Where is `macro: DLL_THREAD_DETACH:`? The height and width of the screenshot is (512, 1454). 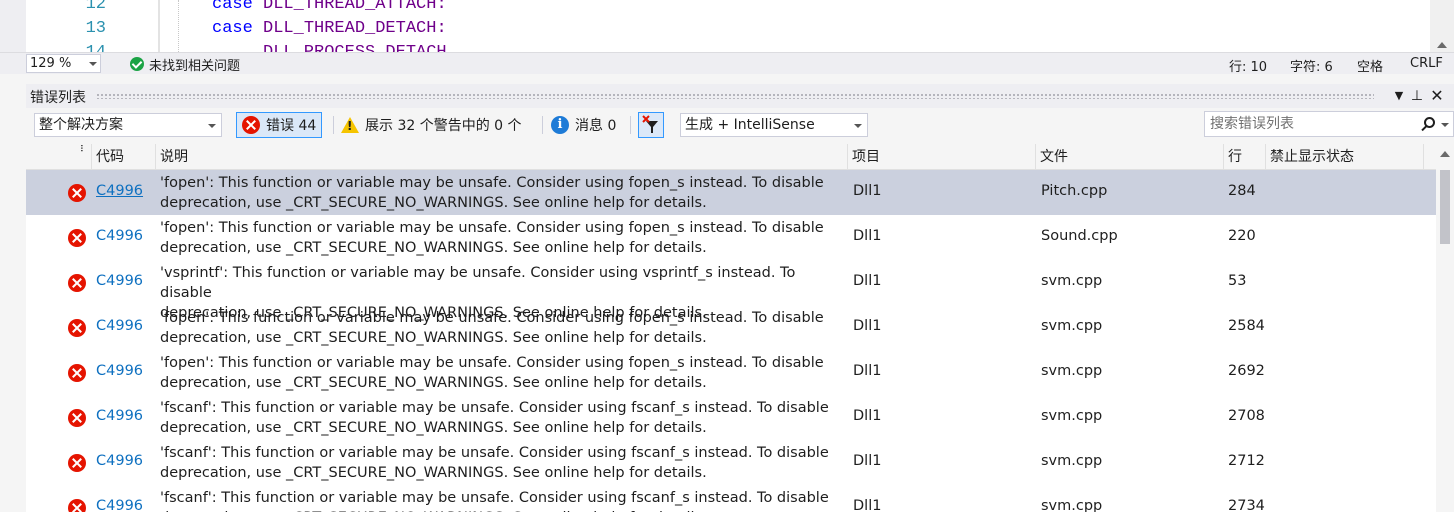 macro: DLL_THREAD_DETACH: is located at coordinates (355, 28).